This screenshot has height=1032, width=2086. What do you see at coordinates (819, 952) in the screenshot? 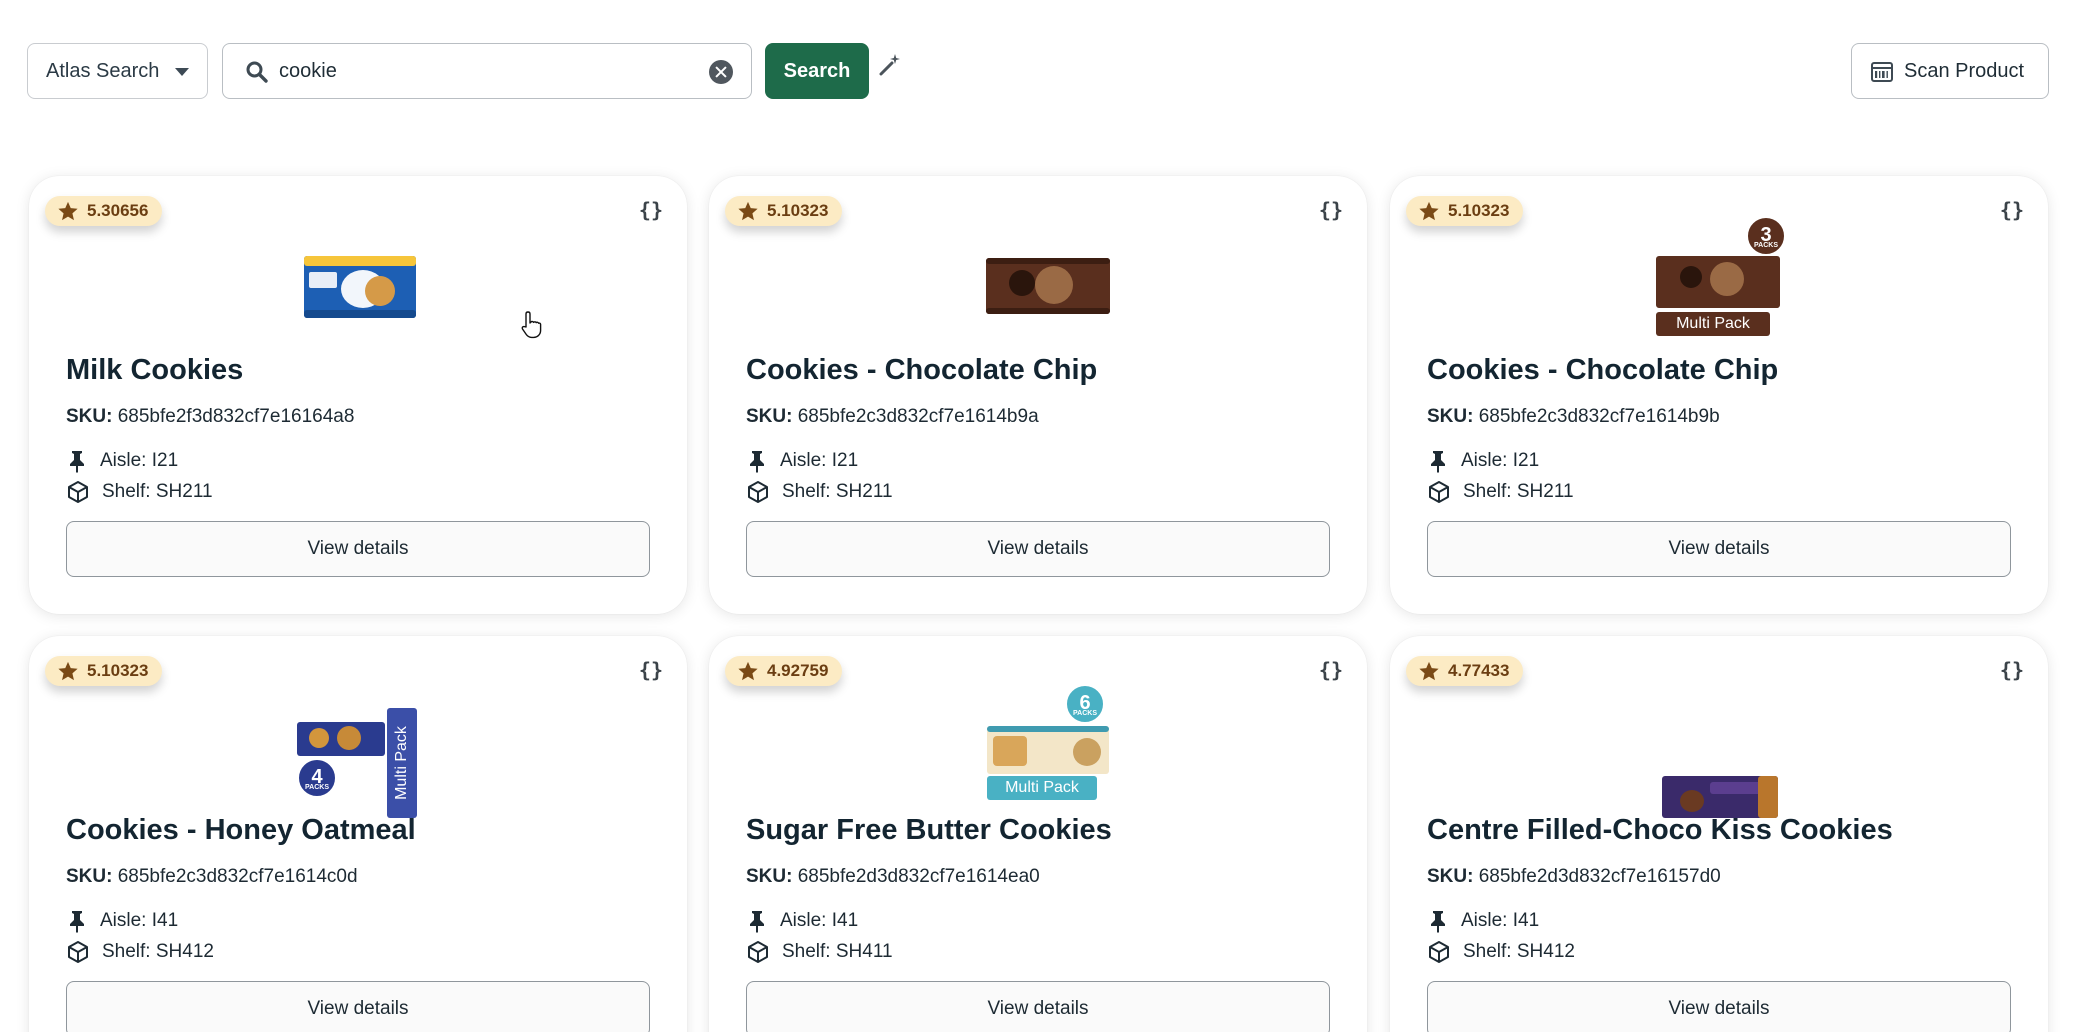
I see `shelf-info: Shelf: SH411` at bounding box center [819, 952].